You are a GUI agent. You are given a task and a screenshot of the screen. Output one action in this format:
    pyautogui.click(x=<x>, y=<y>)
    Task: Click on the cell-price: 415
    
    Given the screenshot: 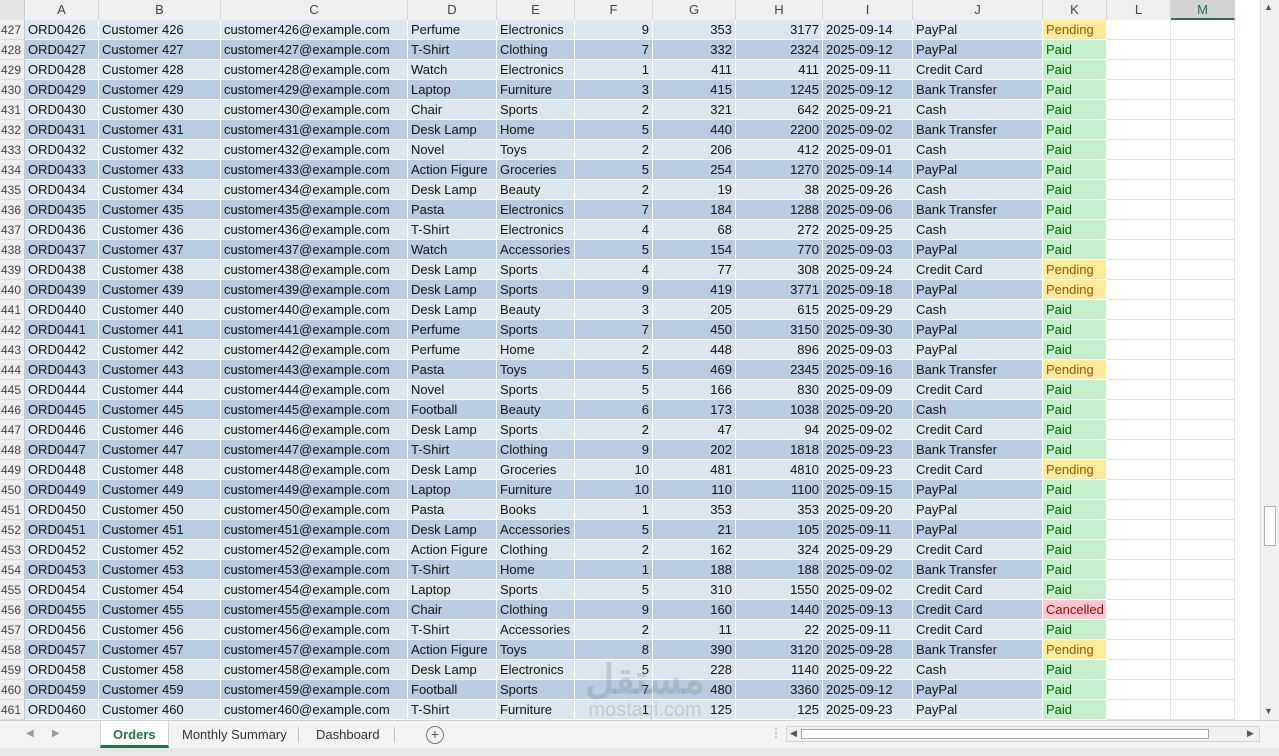 What is the action you would take?
    pyautogui.click(x=694, y=90)
    